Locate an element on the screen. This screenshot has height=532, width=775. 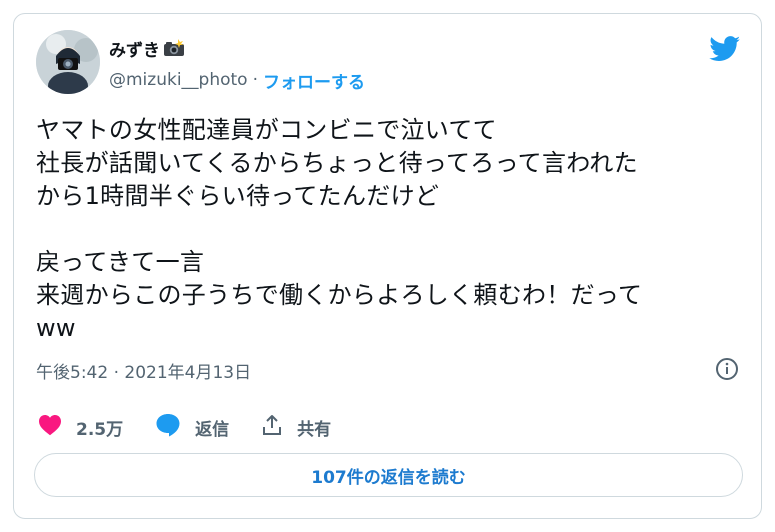
like-count: 2.5万 is located at coordinates (100, 429).